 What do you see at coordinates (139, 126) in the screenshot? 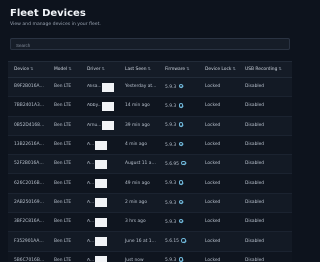
I see `cell-last-seen: 39 min ago` at bounding box center [139, 126].